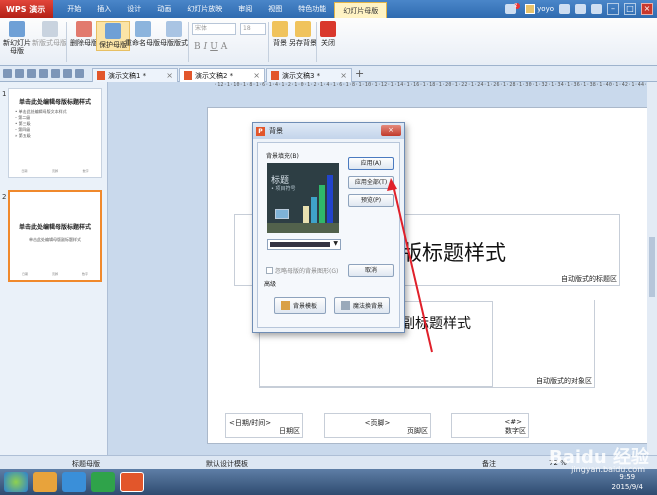 The height and width of the screenshot is (495, 657). What do you see at coordinates (27, 9) in the screenshot?
I see `wps-app-button: WPS 演示` at bounding box center [27, 9].